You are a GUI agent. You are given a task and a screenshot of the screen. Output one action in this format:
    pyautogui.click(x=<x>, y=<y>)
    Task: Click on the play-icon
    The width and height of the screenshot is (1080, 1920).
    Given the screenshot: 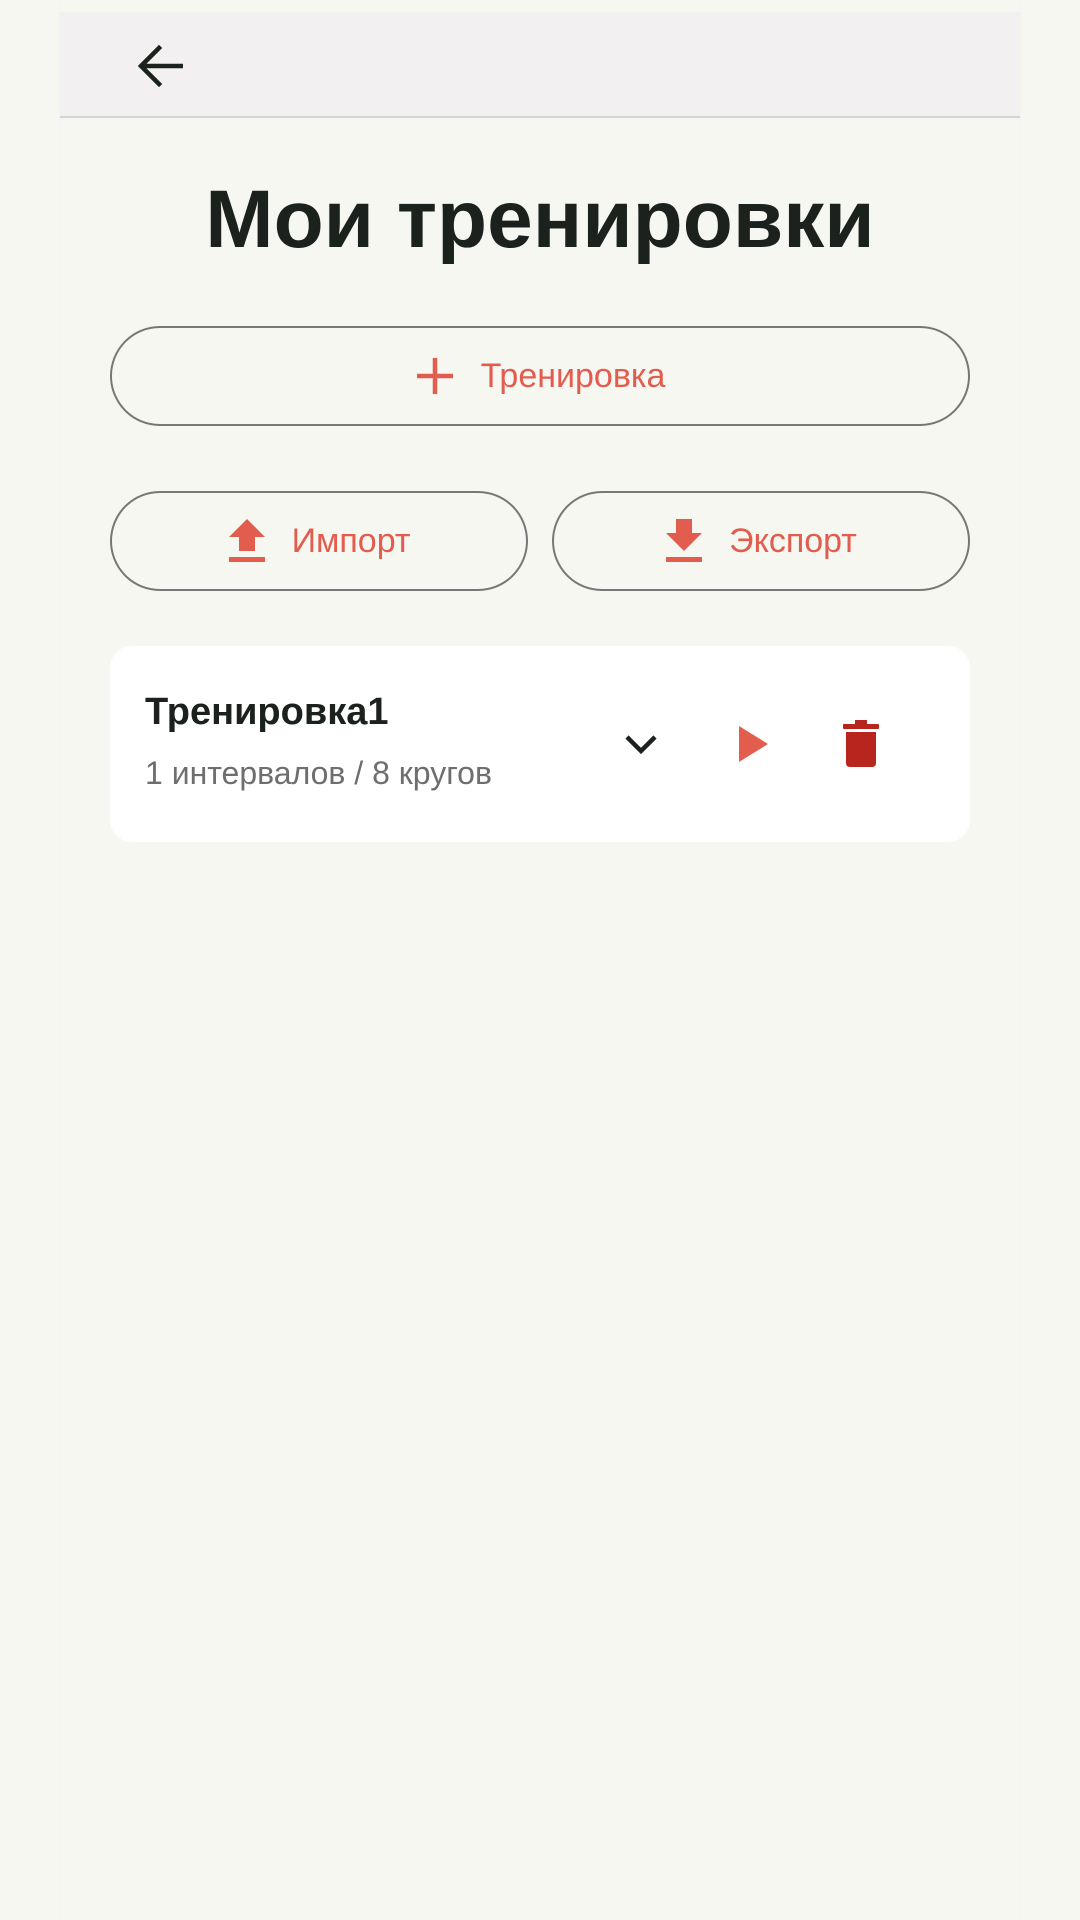 What is the action you would take?
    pyautogui.click(x=753, y=744)
    